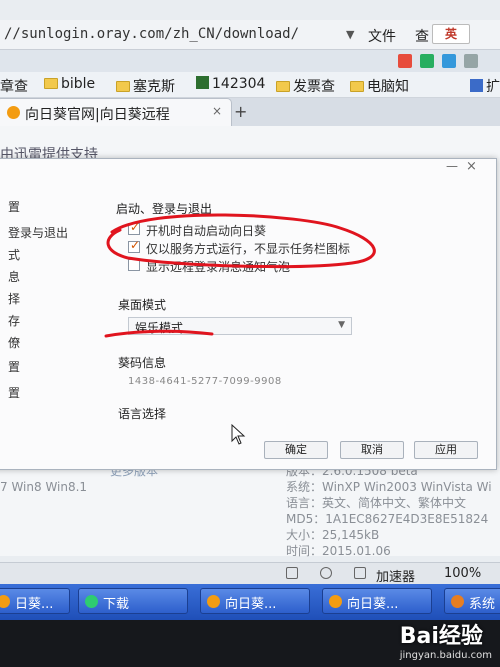 The height and width of the screenshot is (667, 500). What do you see at coordinates (14, 276) in the screenshot?
I see `nav-item: 息` at bounding box center [14, 276].